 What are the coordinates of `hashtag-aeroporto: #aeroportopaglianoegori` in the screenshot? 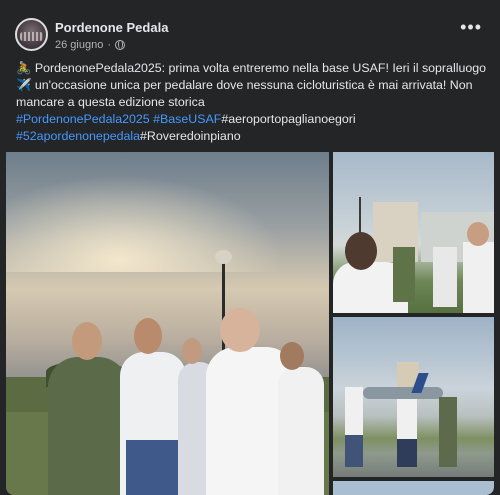 It's located at (288, 119).